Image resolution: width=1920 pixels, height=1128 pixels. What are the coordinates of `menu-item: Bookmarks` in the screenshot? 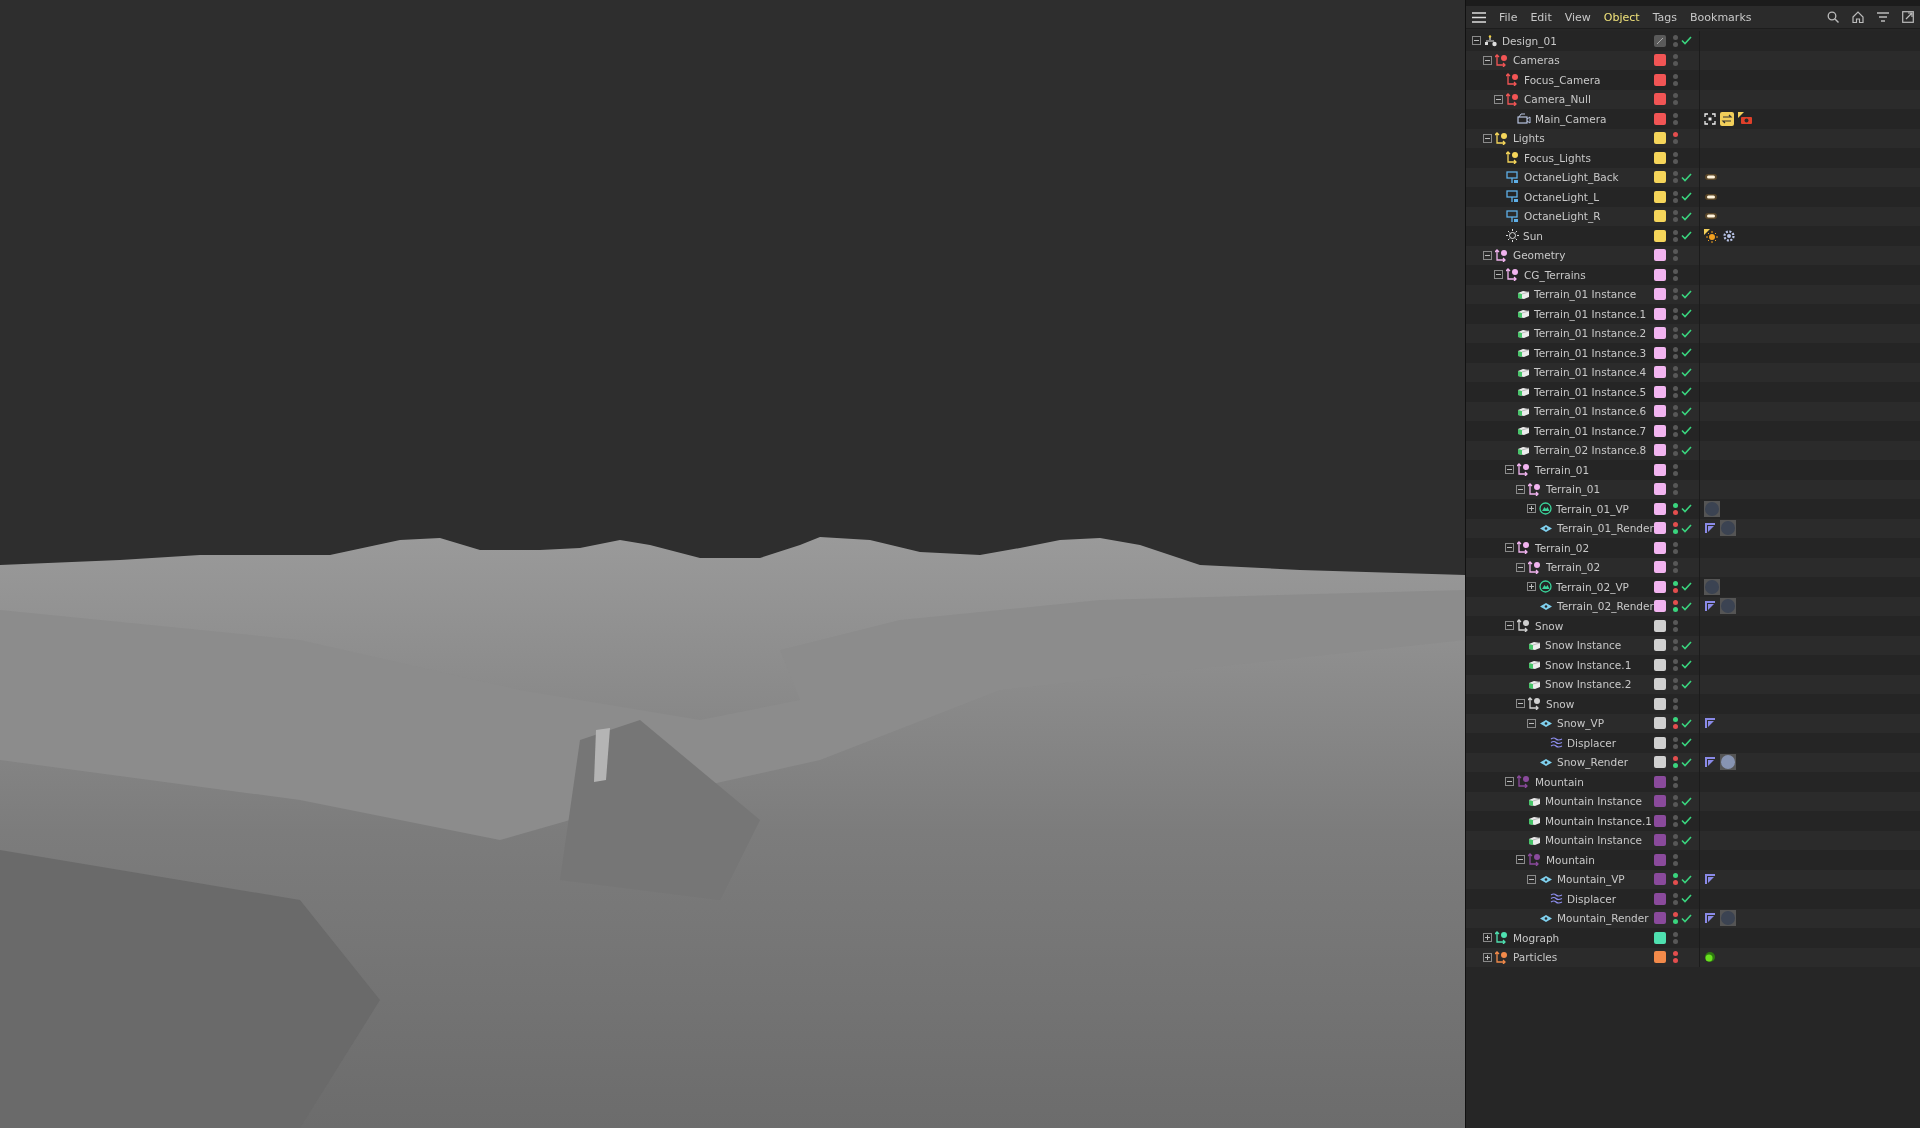 It's located at (1721, 17).